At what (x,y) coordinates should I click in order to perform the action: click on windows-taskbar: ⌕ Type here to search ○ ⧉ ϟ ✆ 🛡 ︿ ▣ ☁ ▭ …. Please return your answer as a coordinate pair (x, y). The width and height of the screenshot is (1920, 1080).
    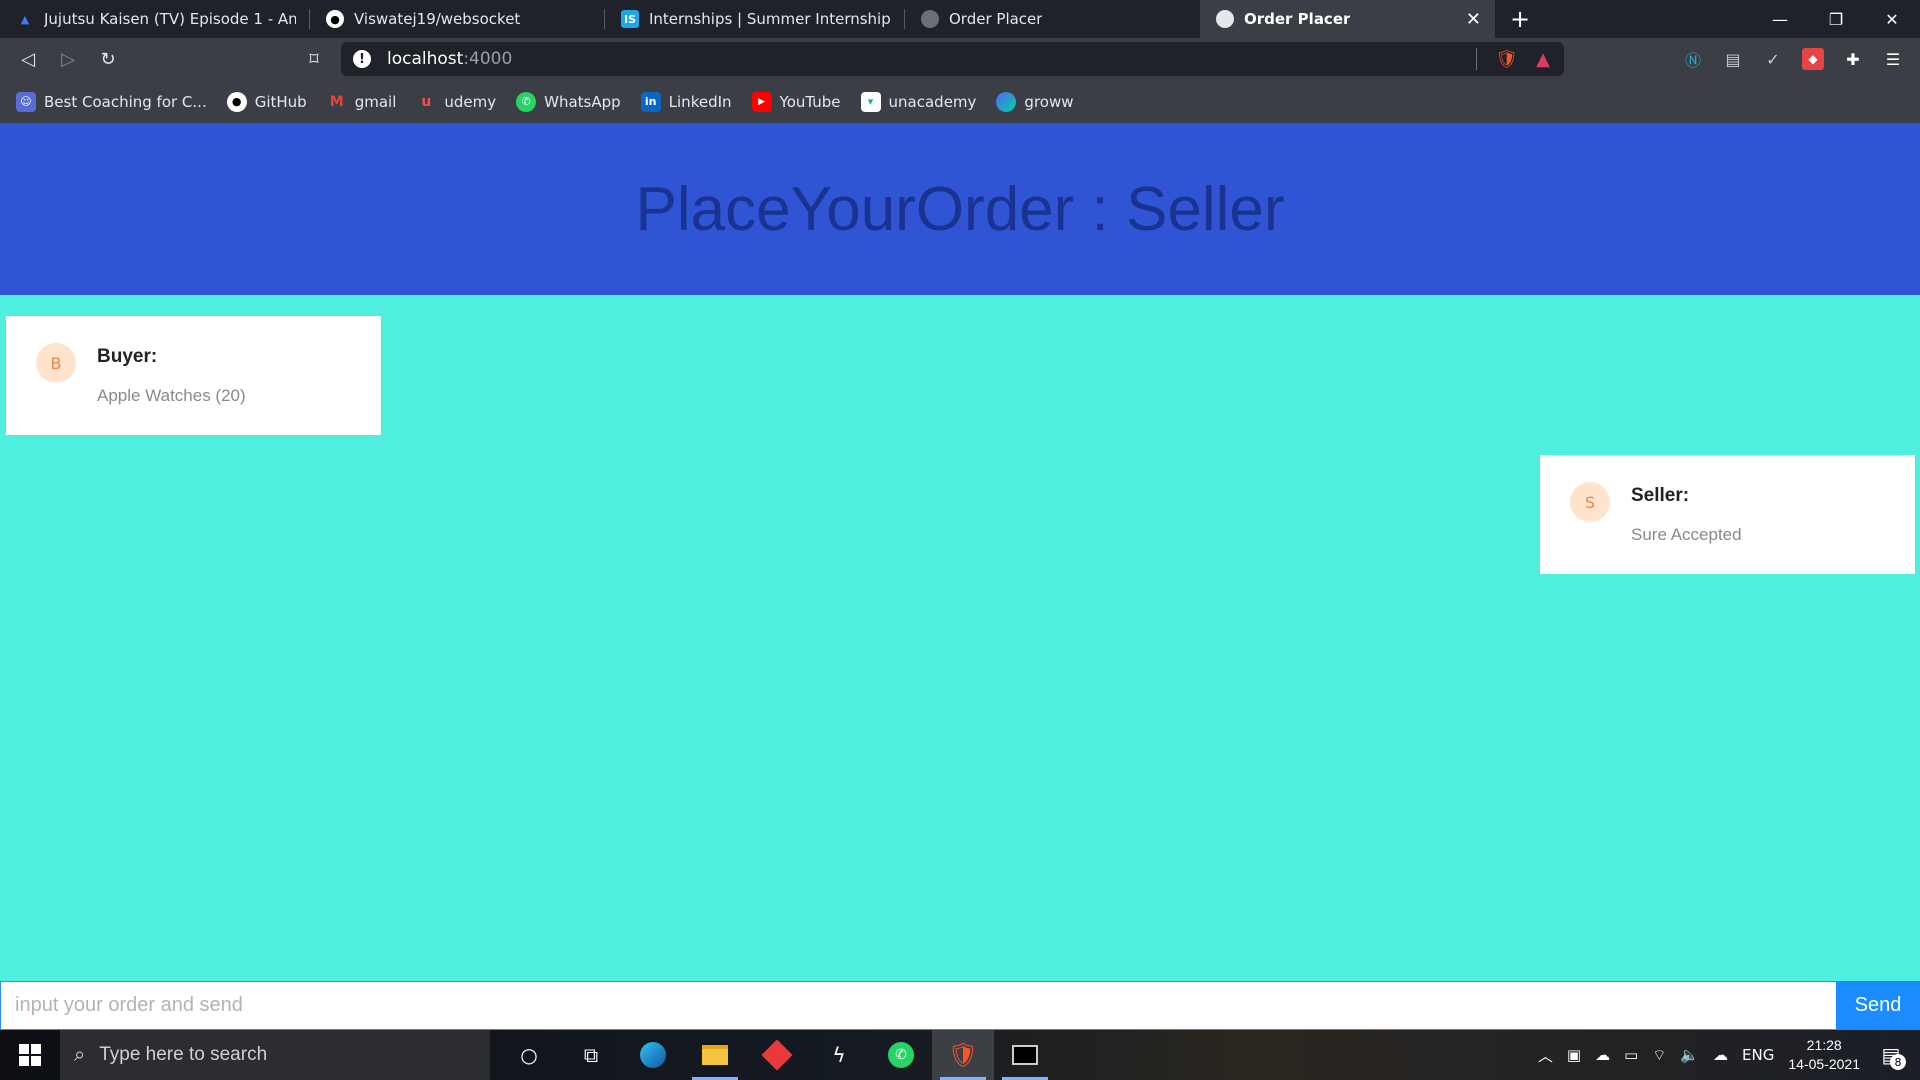
    Looking at the image, I should click on (960, 1055).